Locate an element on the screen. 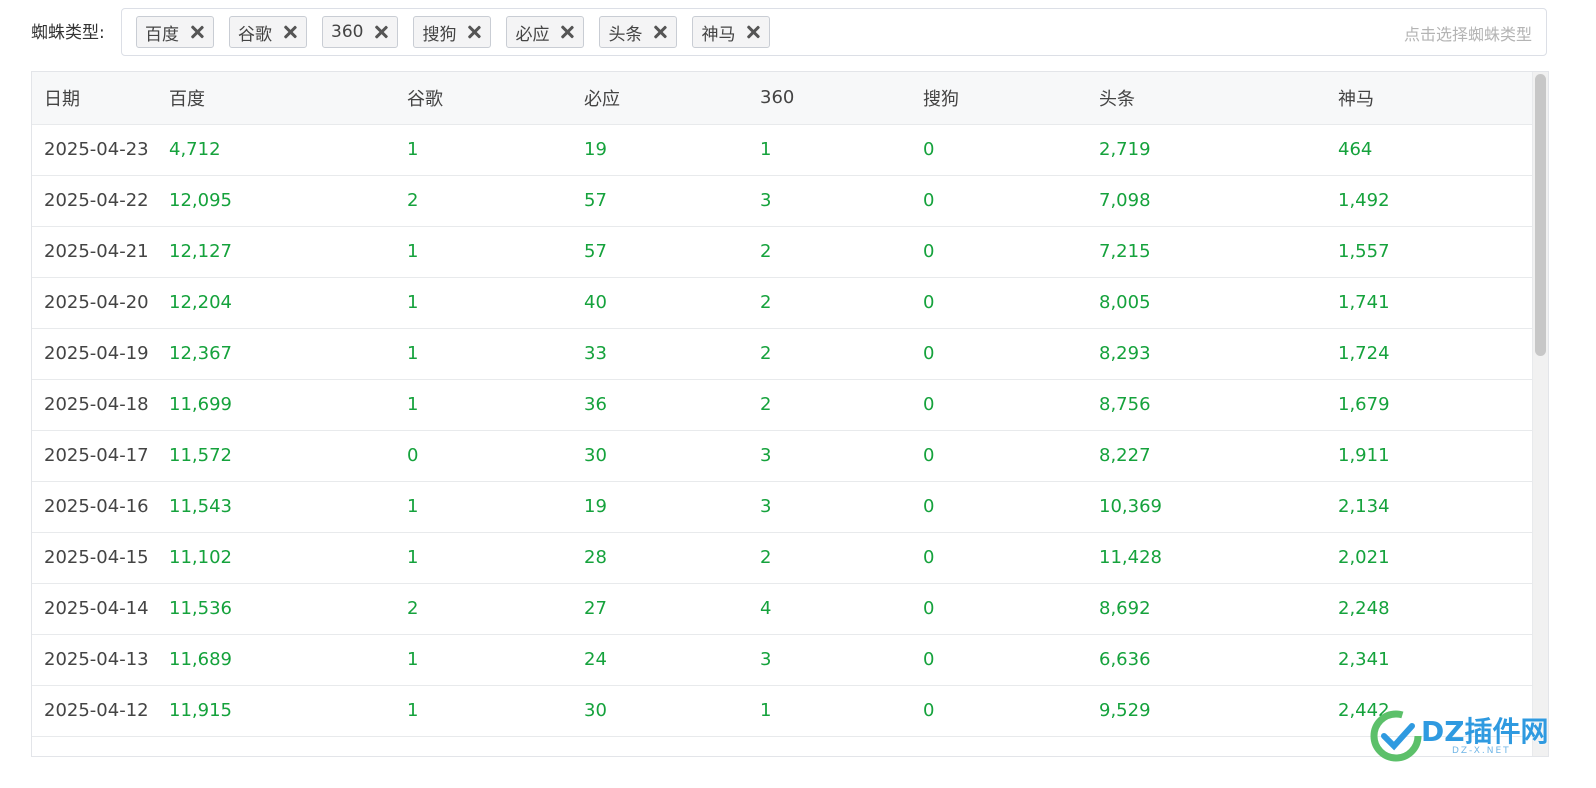  date-cell: 2025-04-13 is located at coordinates (94, 660).